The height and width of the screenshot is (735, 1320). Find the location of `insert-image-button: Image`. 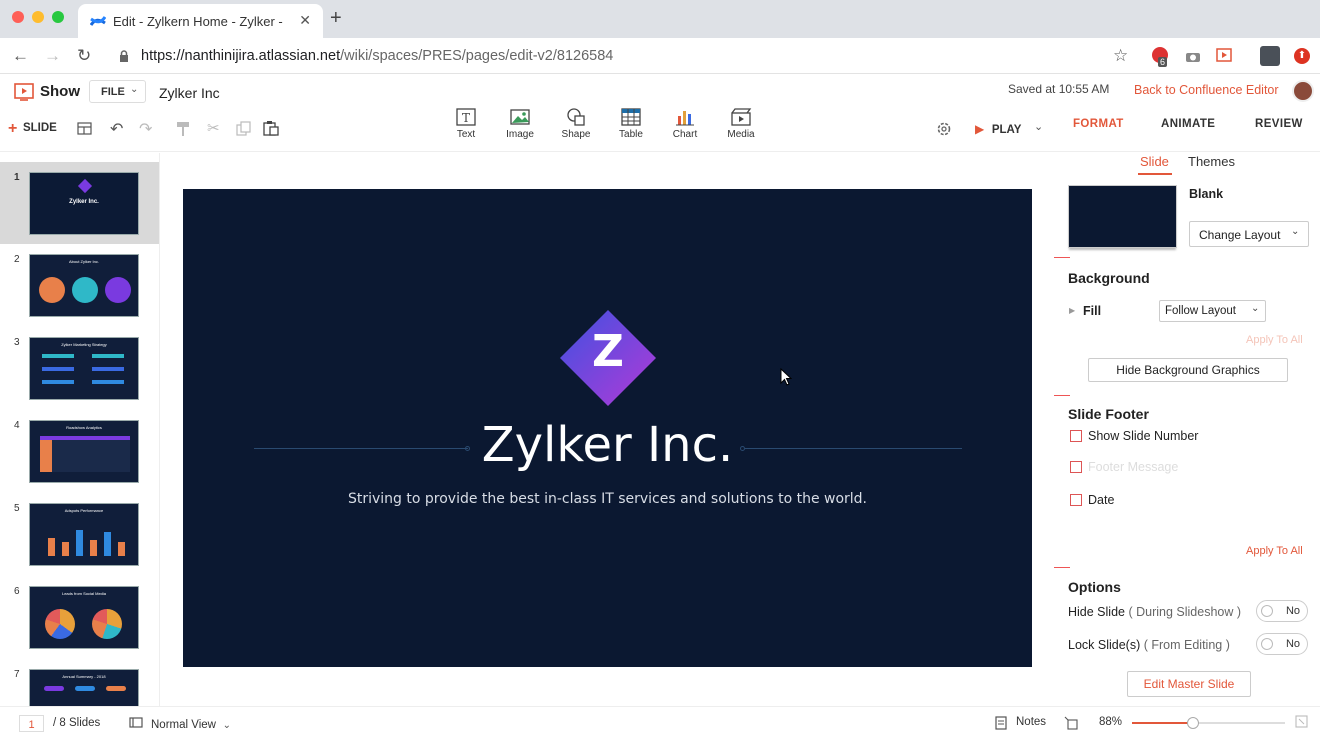

insert-image-button: Image is located at coordinates (520, 123).